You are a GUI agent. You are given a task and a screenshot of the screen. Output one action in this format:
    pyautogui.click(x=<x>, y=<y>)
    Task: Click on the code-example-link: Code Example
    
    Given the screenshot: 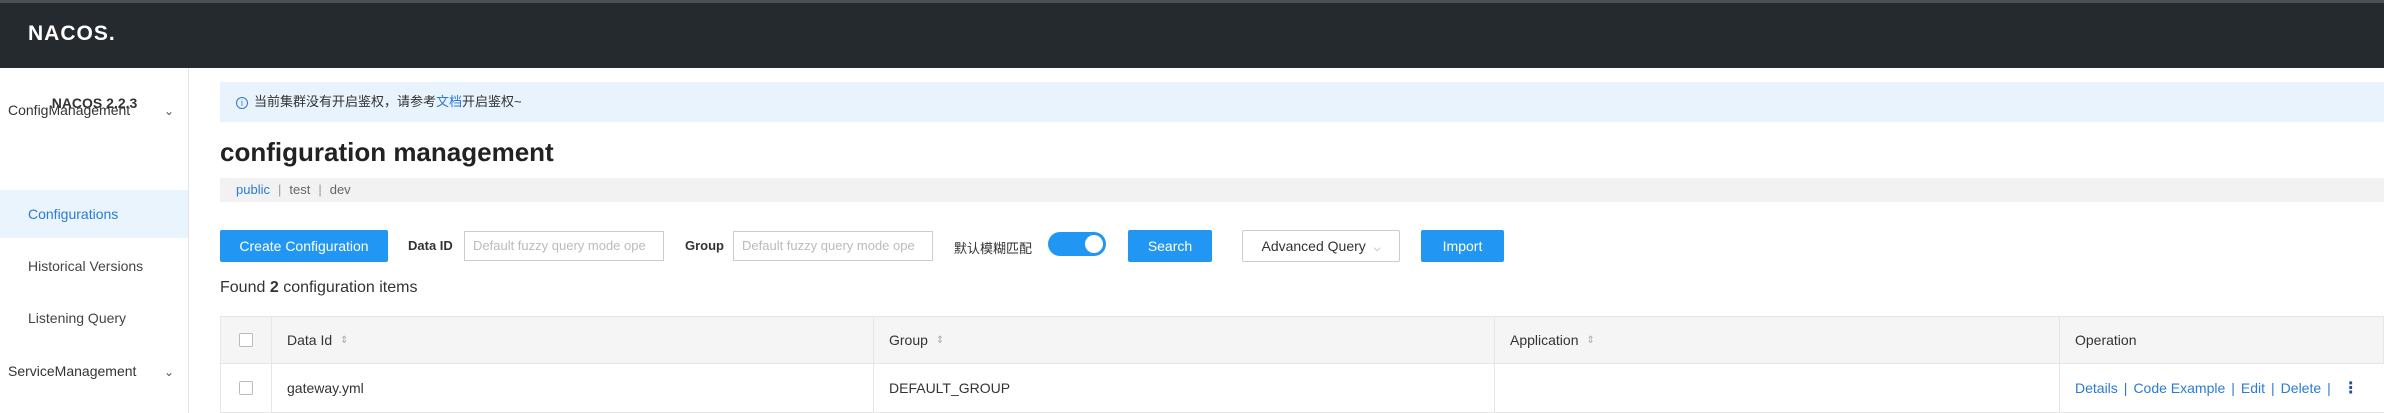 What is the action you would take?
    pyautogui.click(x=2179, y=388)
    